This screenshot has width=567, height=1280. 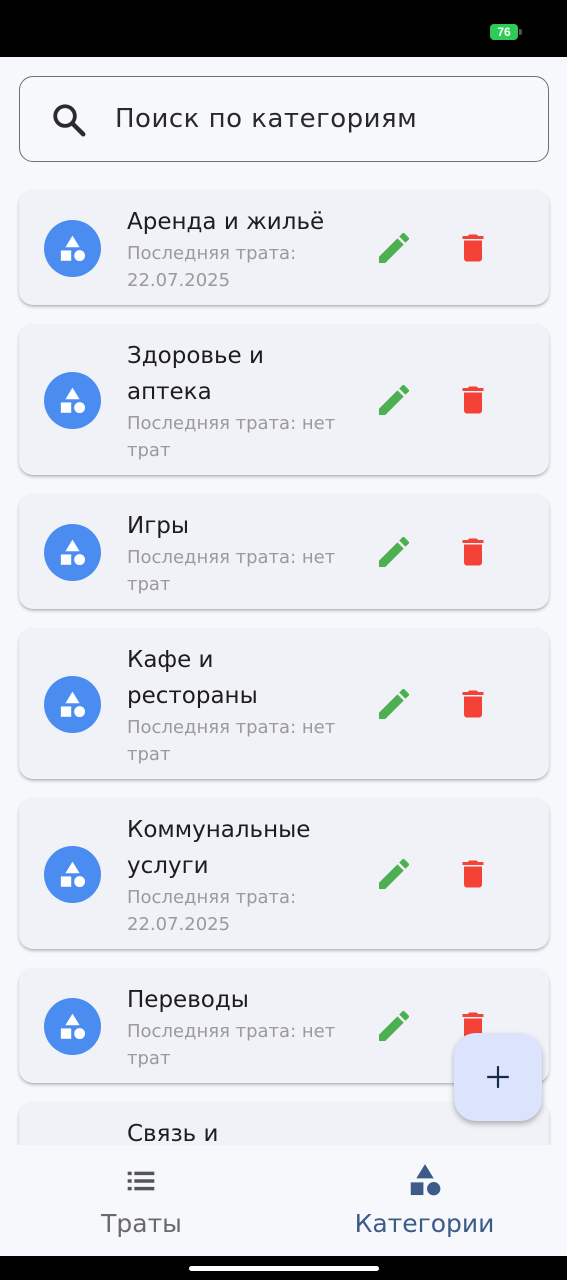 I want to click on category-name: Аренда и жильё, so click(x=226, y=222).